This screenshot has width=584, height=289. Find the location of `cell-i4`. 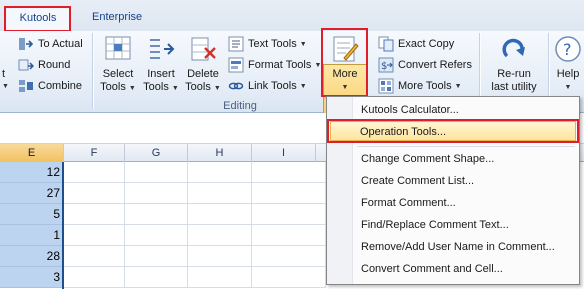

cell-i4 is located at coordinates (289, 235).